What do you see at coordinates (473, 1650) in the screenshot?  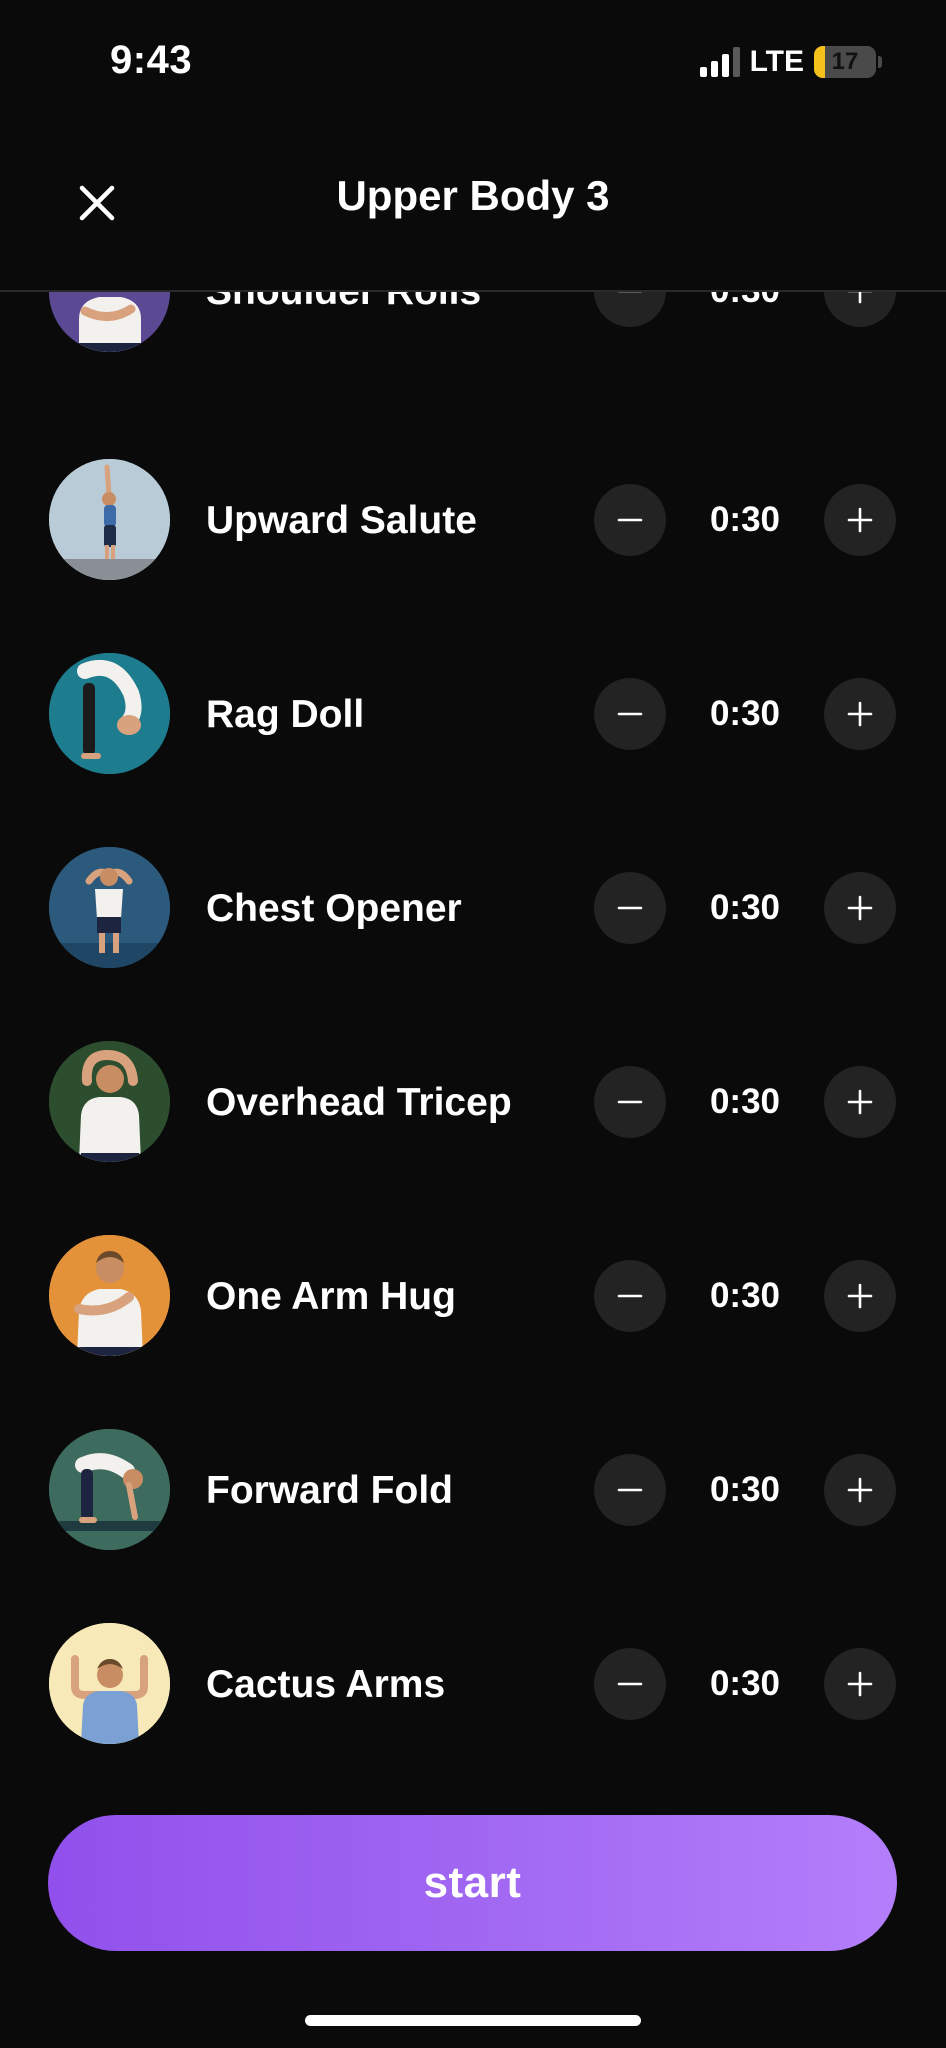 I see `exercise-row: Cactus Arms 0:30` at bounding box center [473, 1650].